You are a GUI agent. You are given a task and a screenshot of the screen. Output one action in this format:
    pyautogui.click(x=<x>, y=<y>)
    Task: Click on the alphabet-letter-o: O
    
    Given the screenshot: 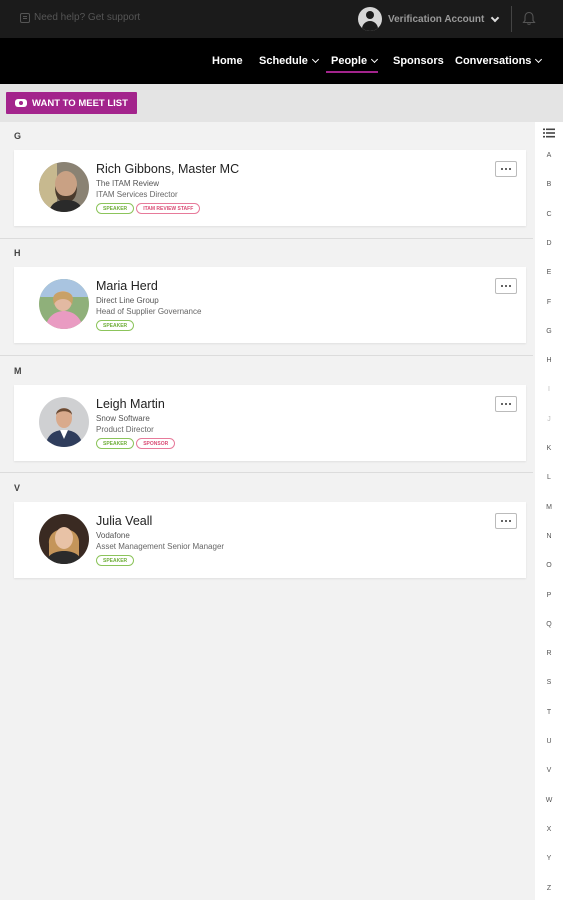 What is the action you would take?
    pyautogui.click(x=549, y=565)
    